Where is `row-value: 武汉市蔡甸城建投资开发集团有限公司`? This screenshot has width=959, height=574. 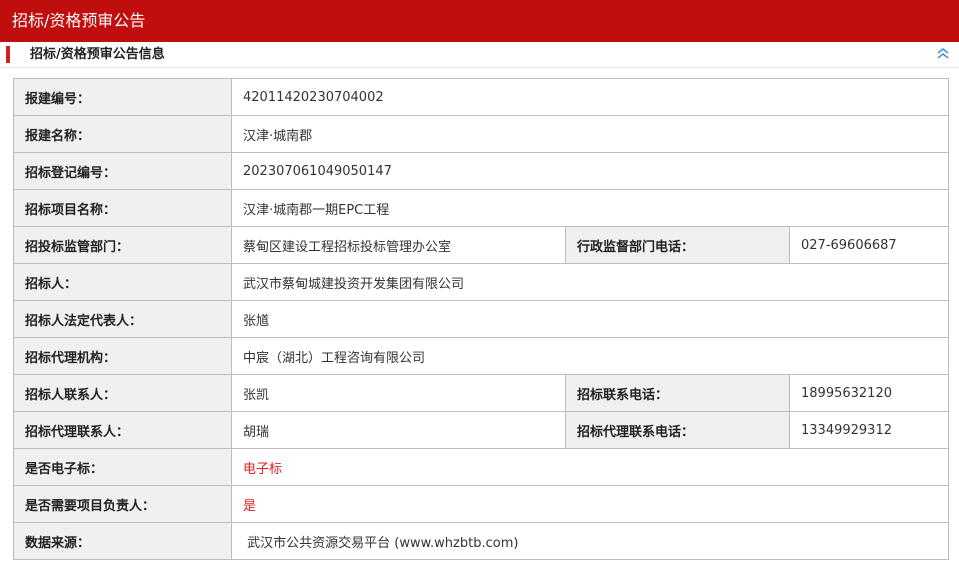
row-value: 武汉市蔡甸城建投资开发集团有限公司 is located at coordinates (590, 282).